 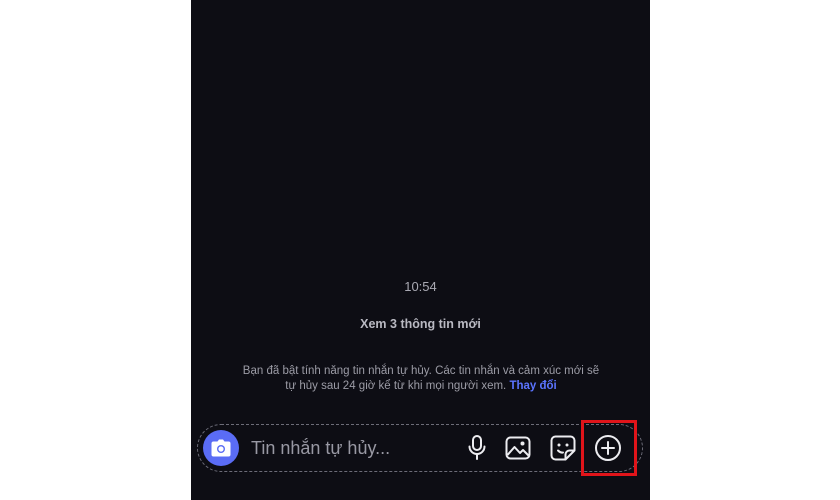 I want to click on voice-message-button, so click(x=477, y=448).